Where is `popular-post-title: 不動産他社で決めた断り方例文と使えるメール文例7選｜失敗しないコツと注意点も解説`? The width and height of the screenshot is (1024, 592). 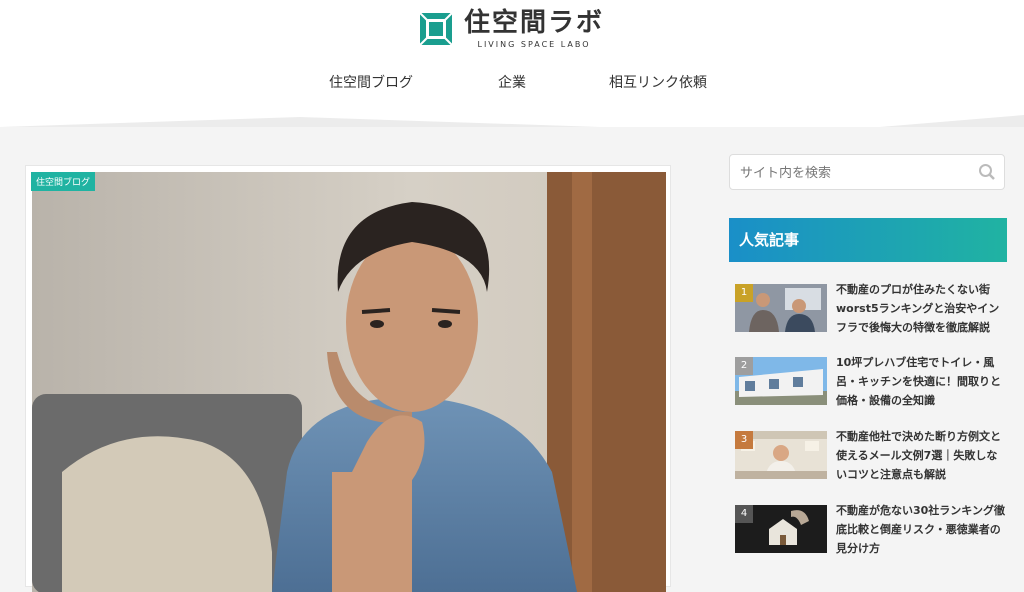 popular-post-title: 不動産他社で決めた断り方例文と使えるメール文例7選｜失敗しないコツと注意点も解説 is located at coordinates (922, 455).